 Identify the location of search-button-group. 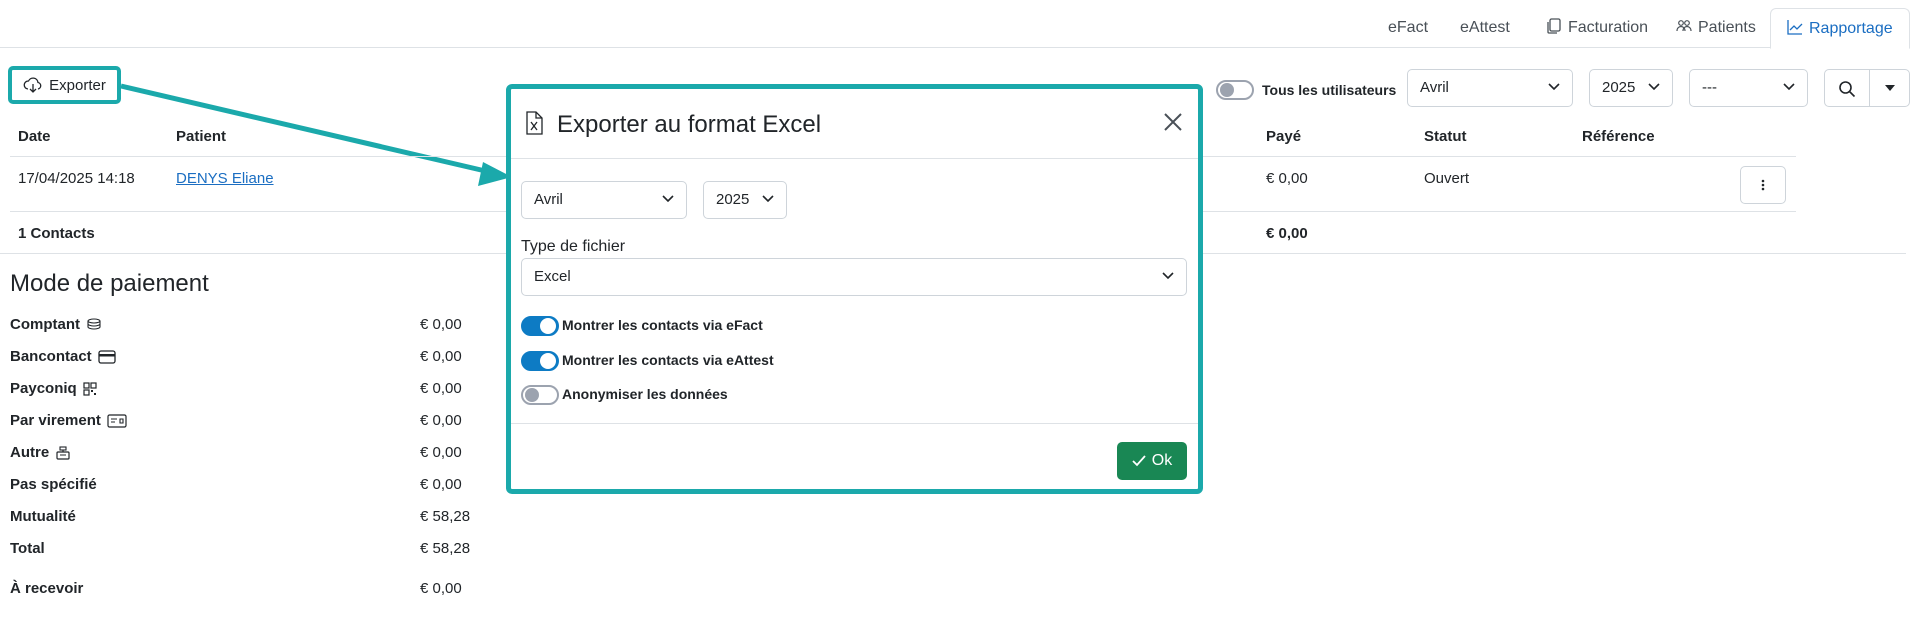
(1867, 88).